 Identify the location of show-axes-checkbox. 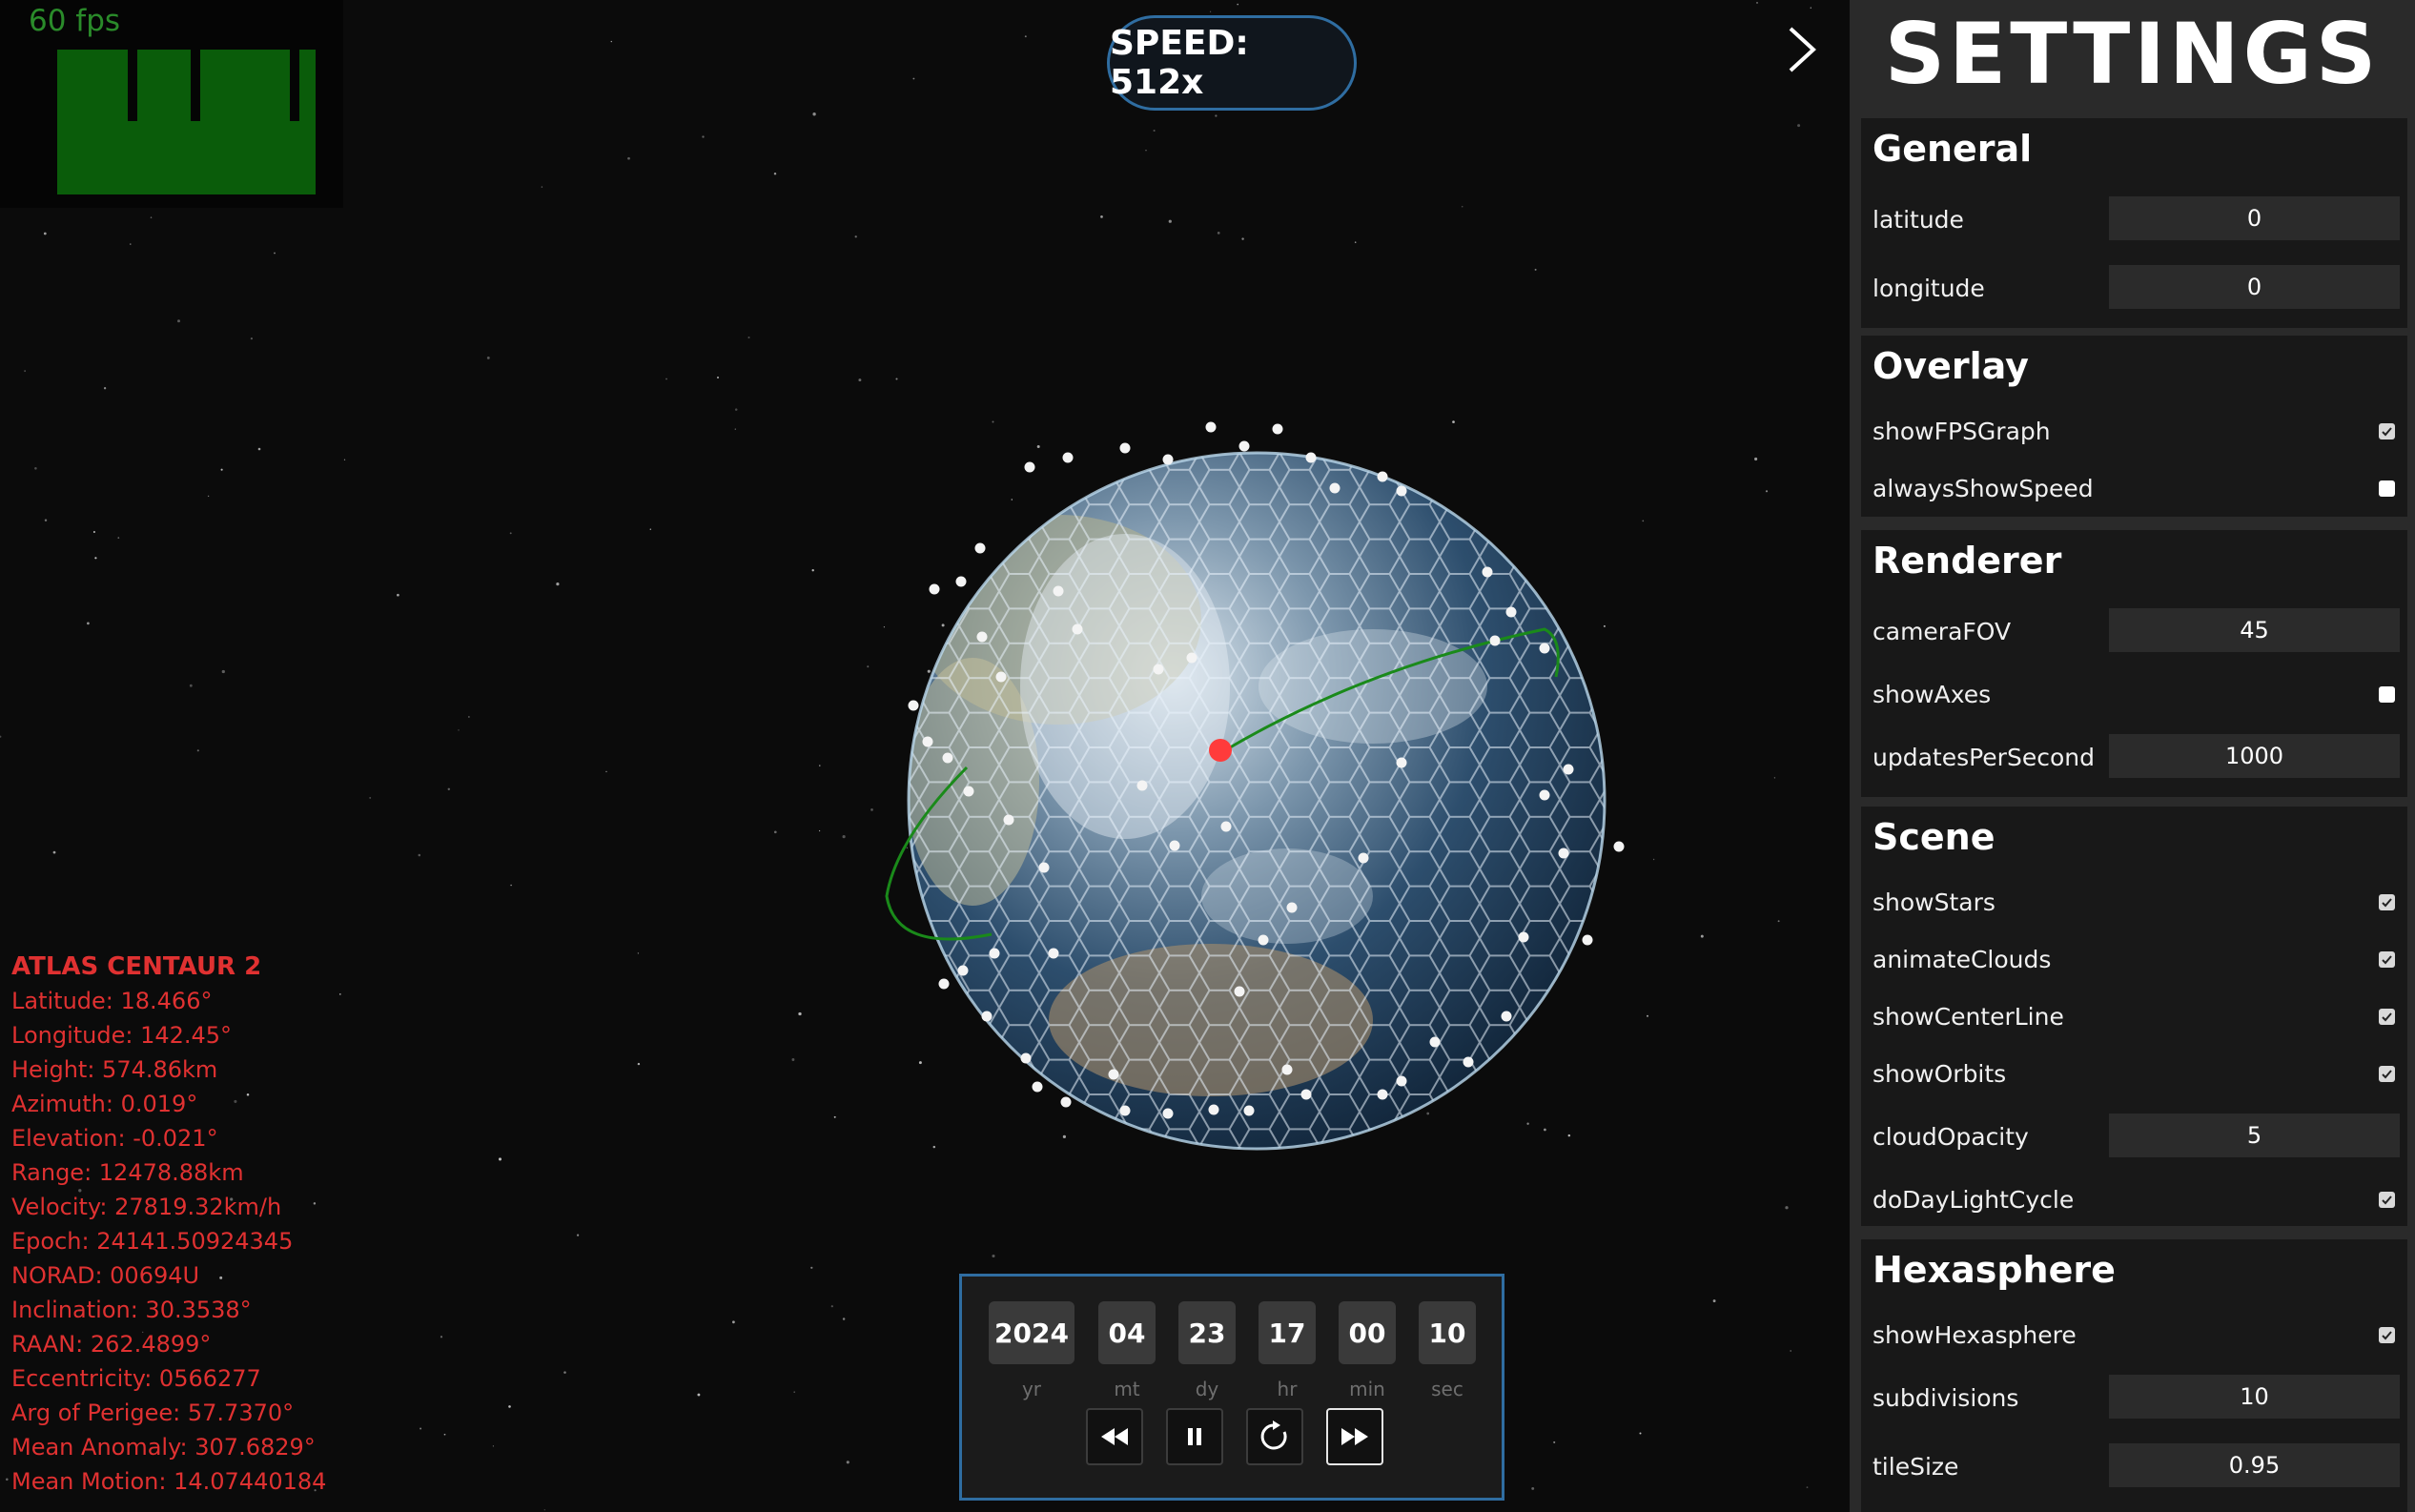
(2387, 694).